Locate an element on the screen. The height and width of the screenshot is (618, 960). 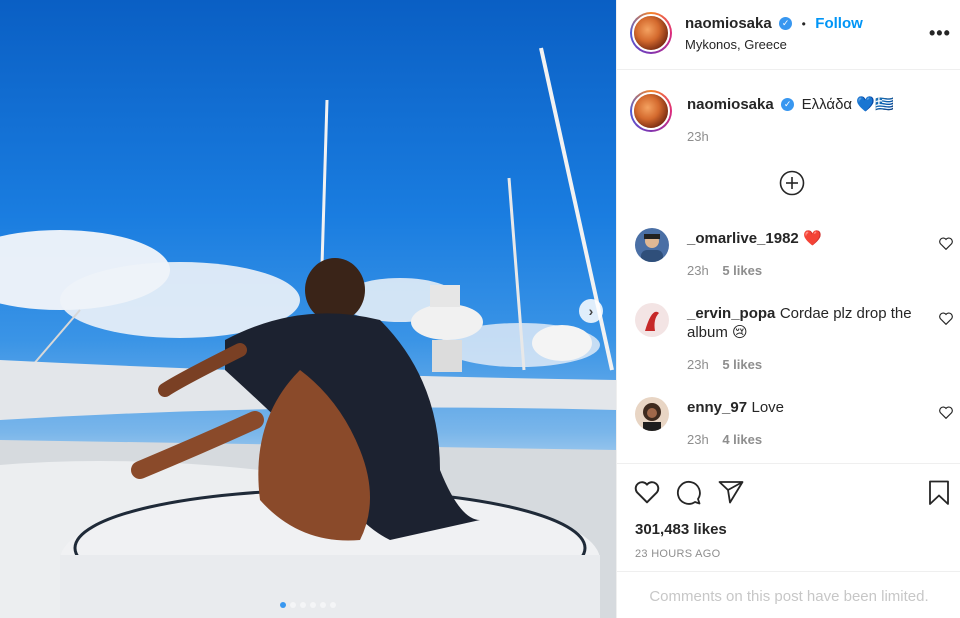
author-line: naomiosaka ✓ • Follow is located at coordinates (774, 24).